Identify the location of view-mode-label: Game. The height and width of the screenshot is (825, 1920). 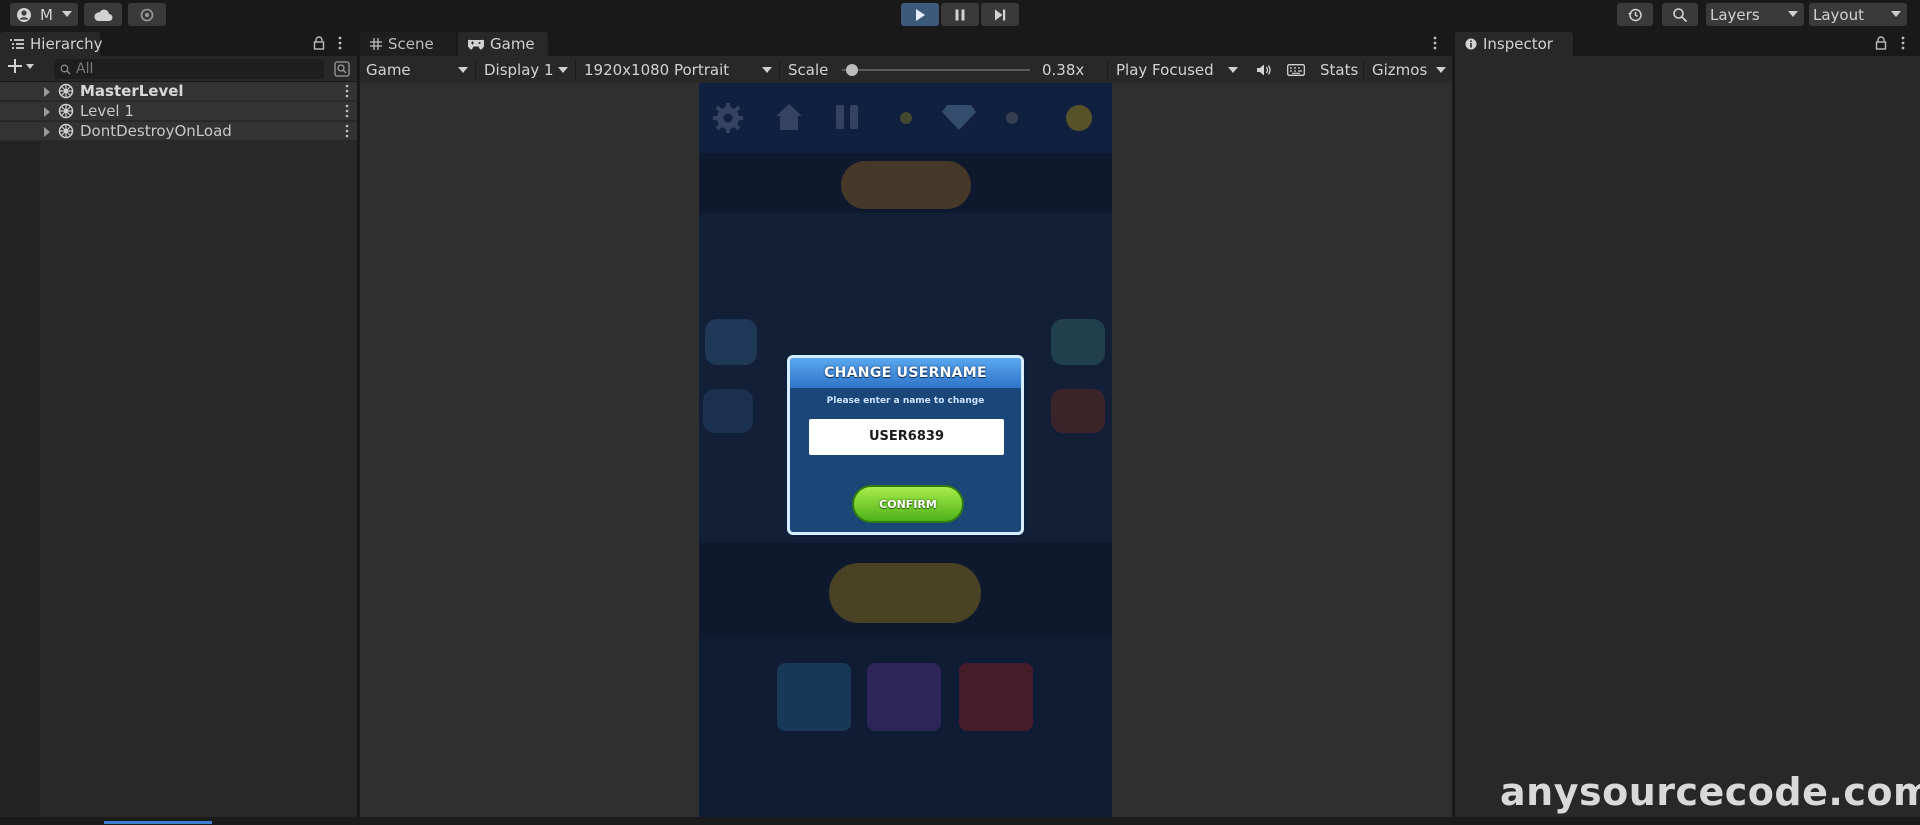
(388, 69).